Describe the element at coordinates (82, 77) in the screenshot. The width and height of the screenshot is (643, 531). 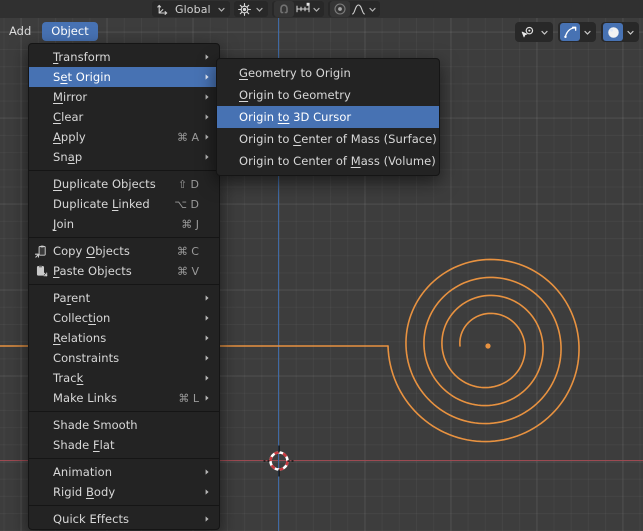
I see `menu-item-label: Set Origin` at that location.